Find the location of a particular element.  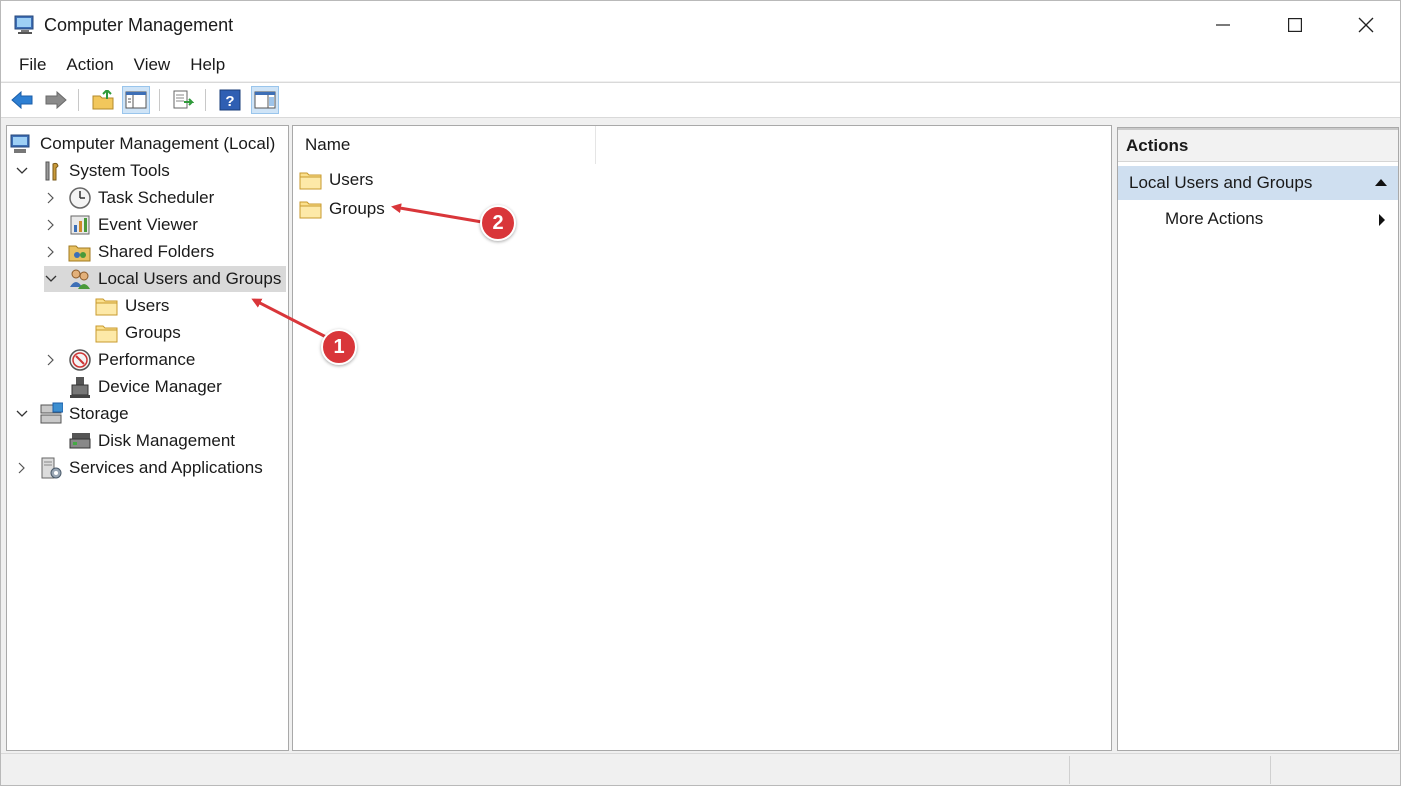

tree-item-computer-management: Computer Management (Local) is located at coordinates (142, 144).